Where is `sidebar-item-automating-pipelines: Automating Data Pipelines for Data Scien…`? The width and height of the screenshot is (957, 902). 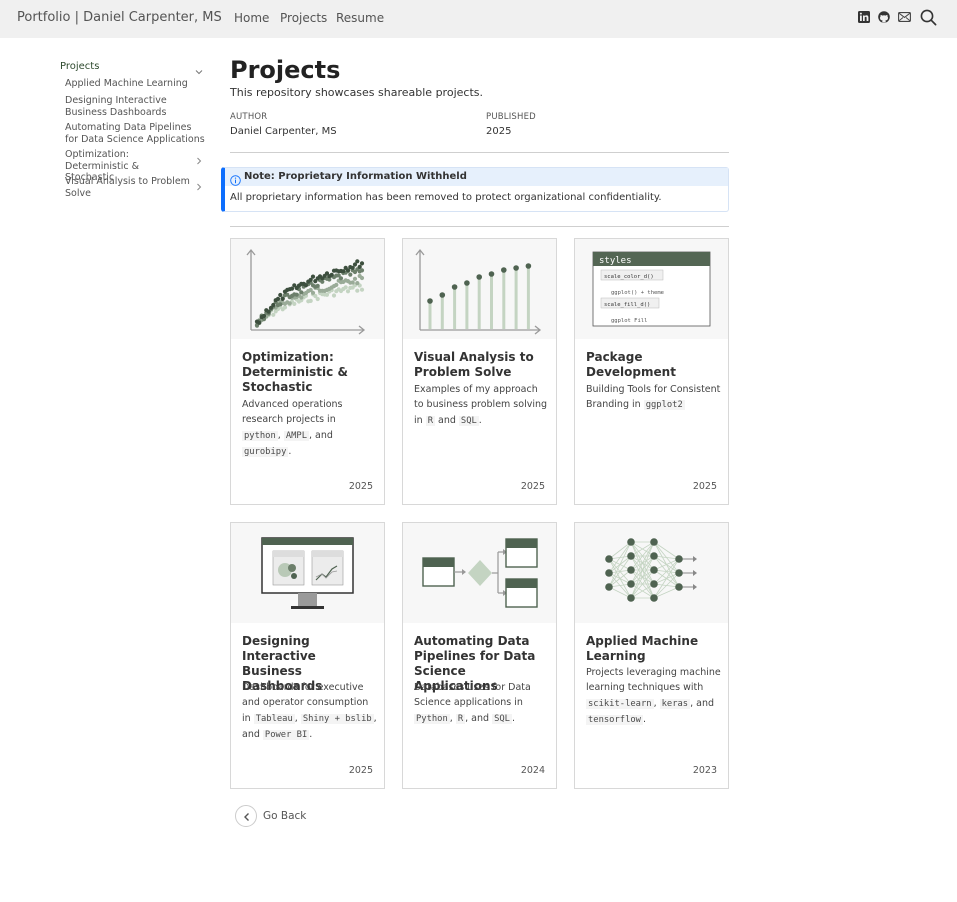 sidebar-item-automating-pipelines: Automating Data Pipelines for Data Scien… is located at coordinates (135, 133).